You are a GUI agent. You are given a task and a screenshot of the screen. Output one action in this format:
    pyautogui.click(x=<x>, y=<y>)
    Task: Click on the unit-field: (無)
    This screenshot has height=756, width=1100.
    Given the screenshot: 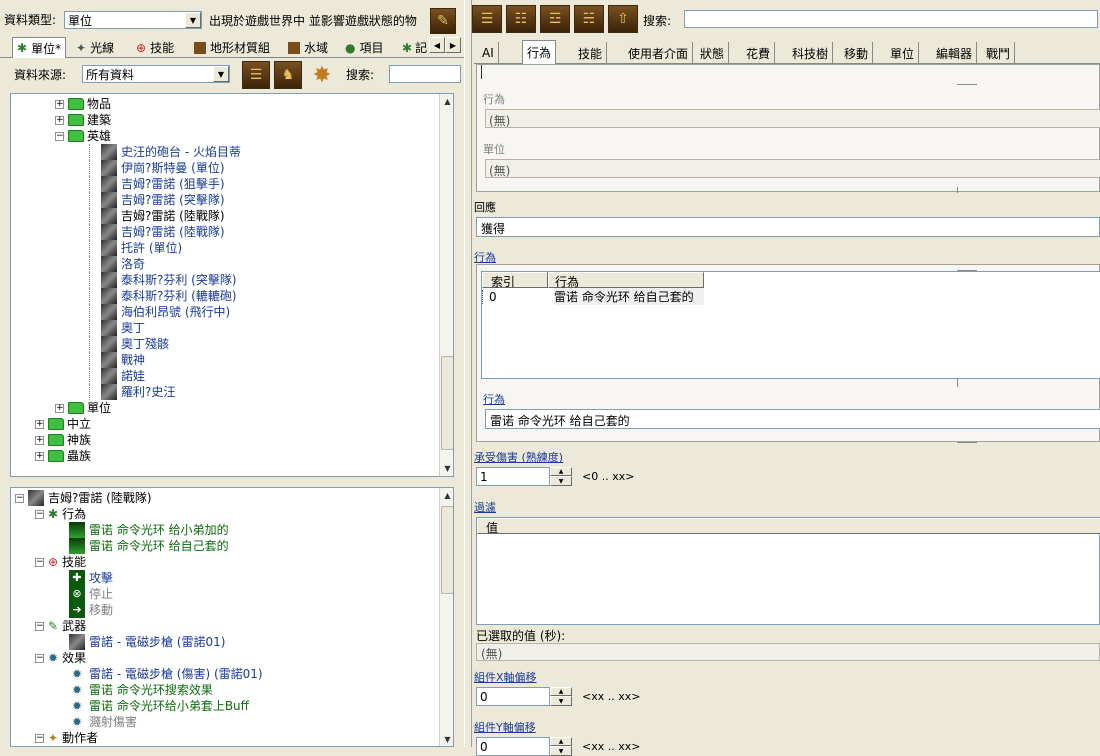 What is the action you would take?
    pyautogui.click(x=792, y=168)
    